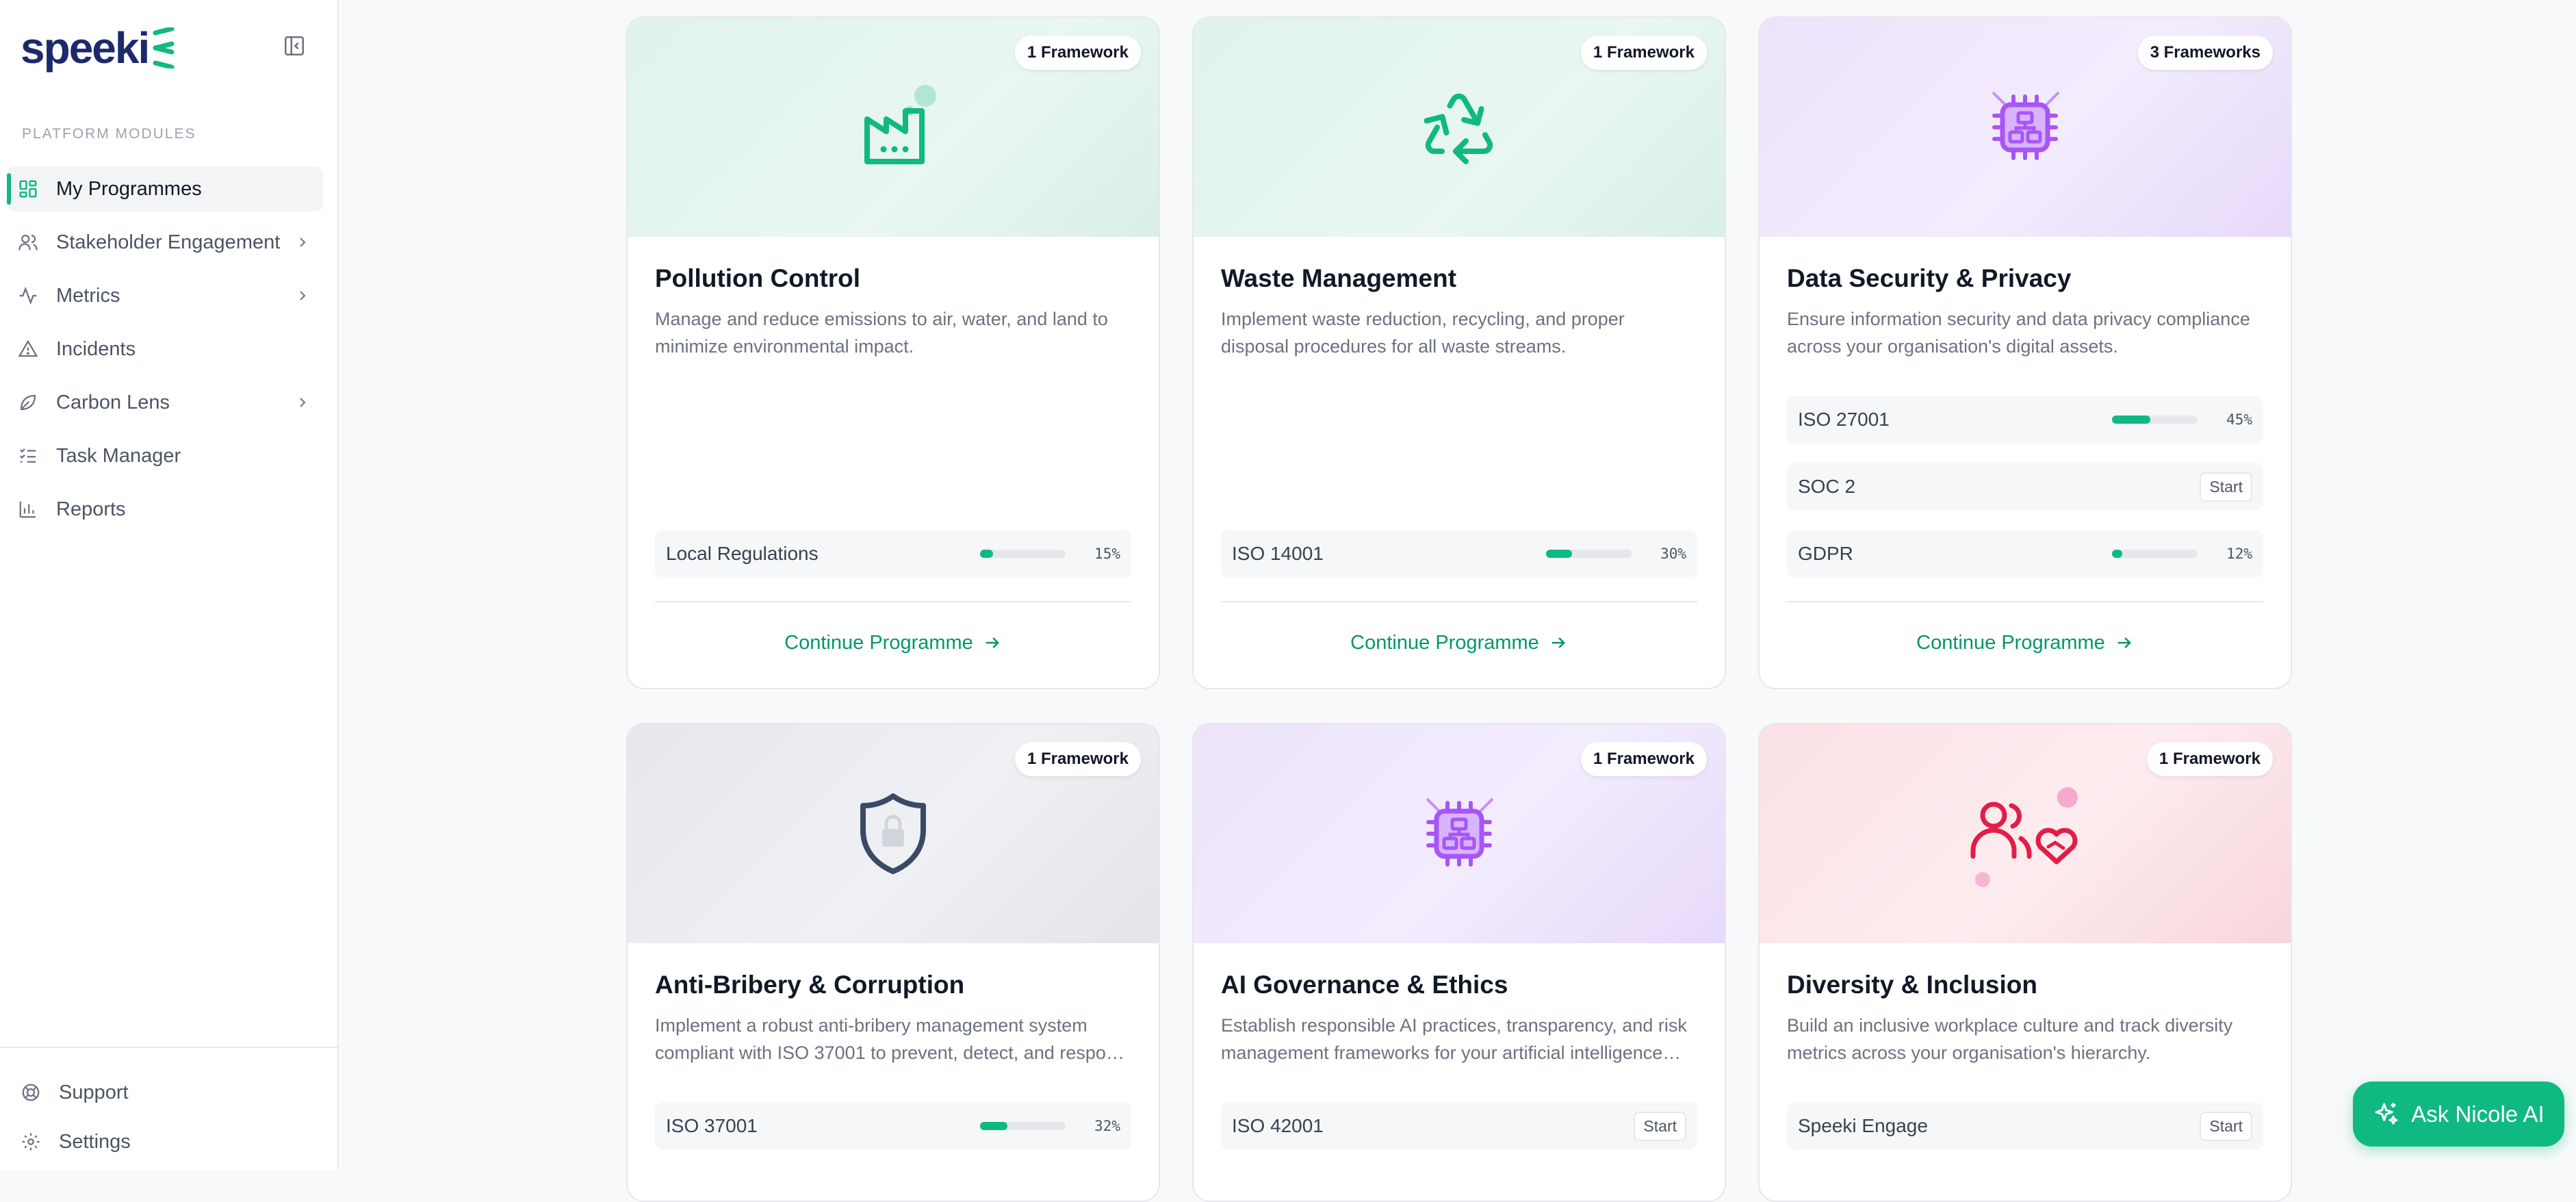 The height and width of the screenshot is (1202, 2576). Describe the element at coordinates (1459, 1126) in the screenshot. I see `framework-row: ISO 42001 Start` at that location.